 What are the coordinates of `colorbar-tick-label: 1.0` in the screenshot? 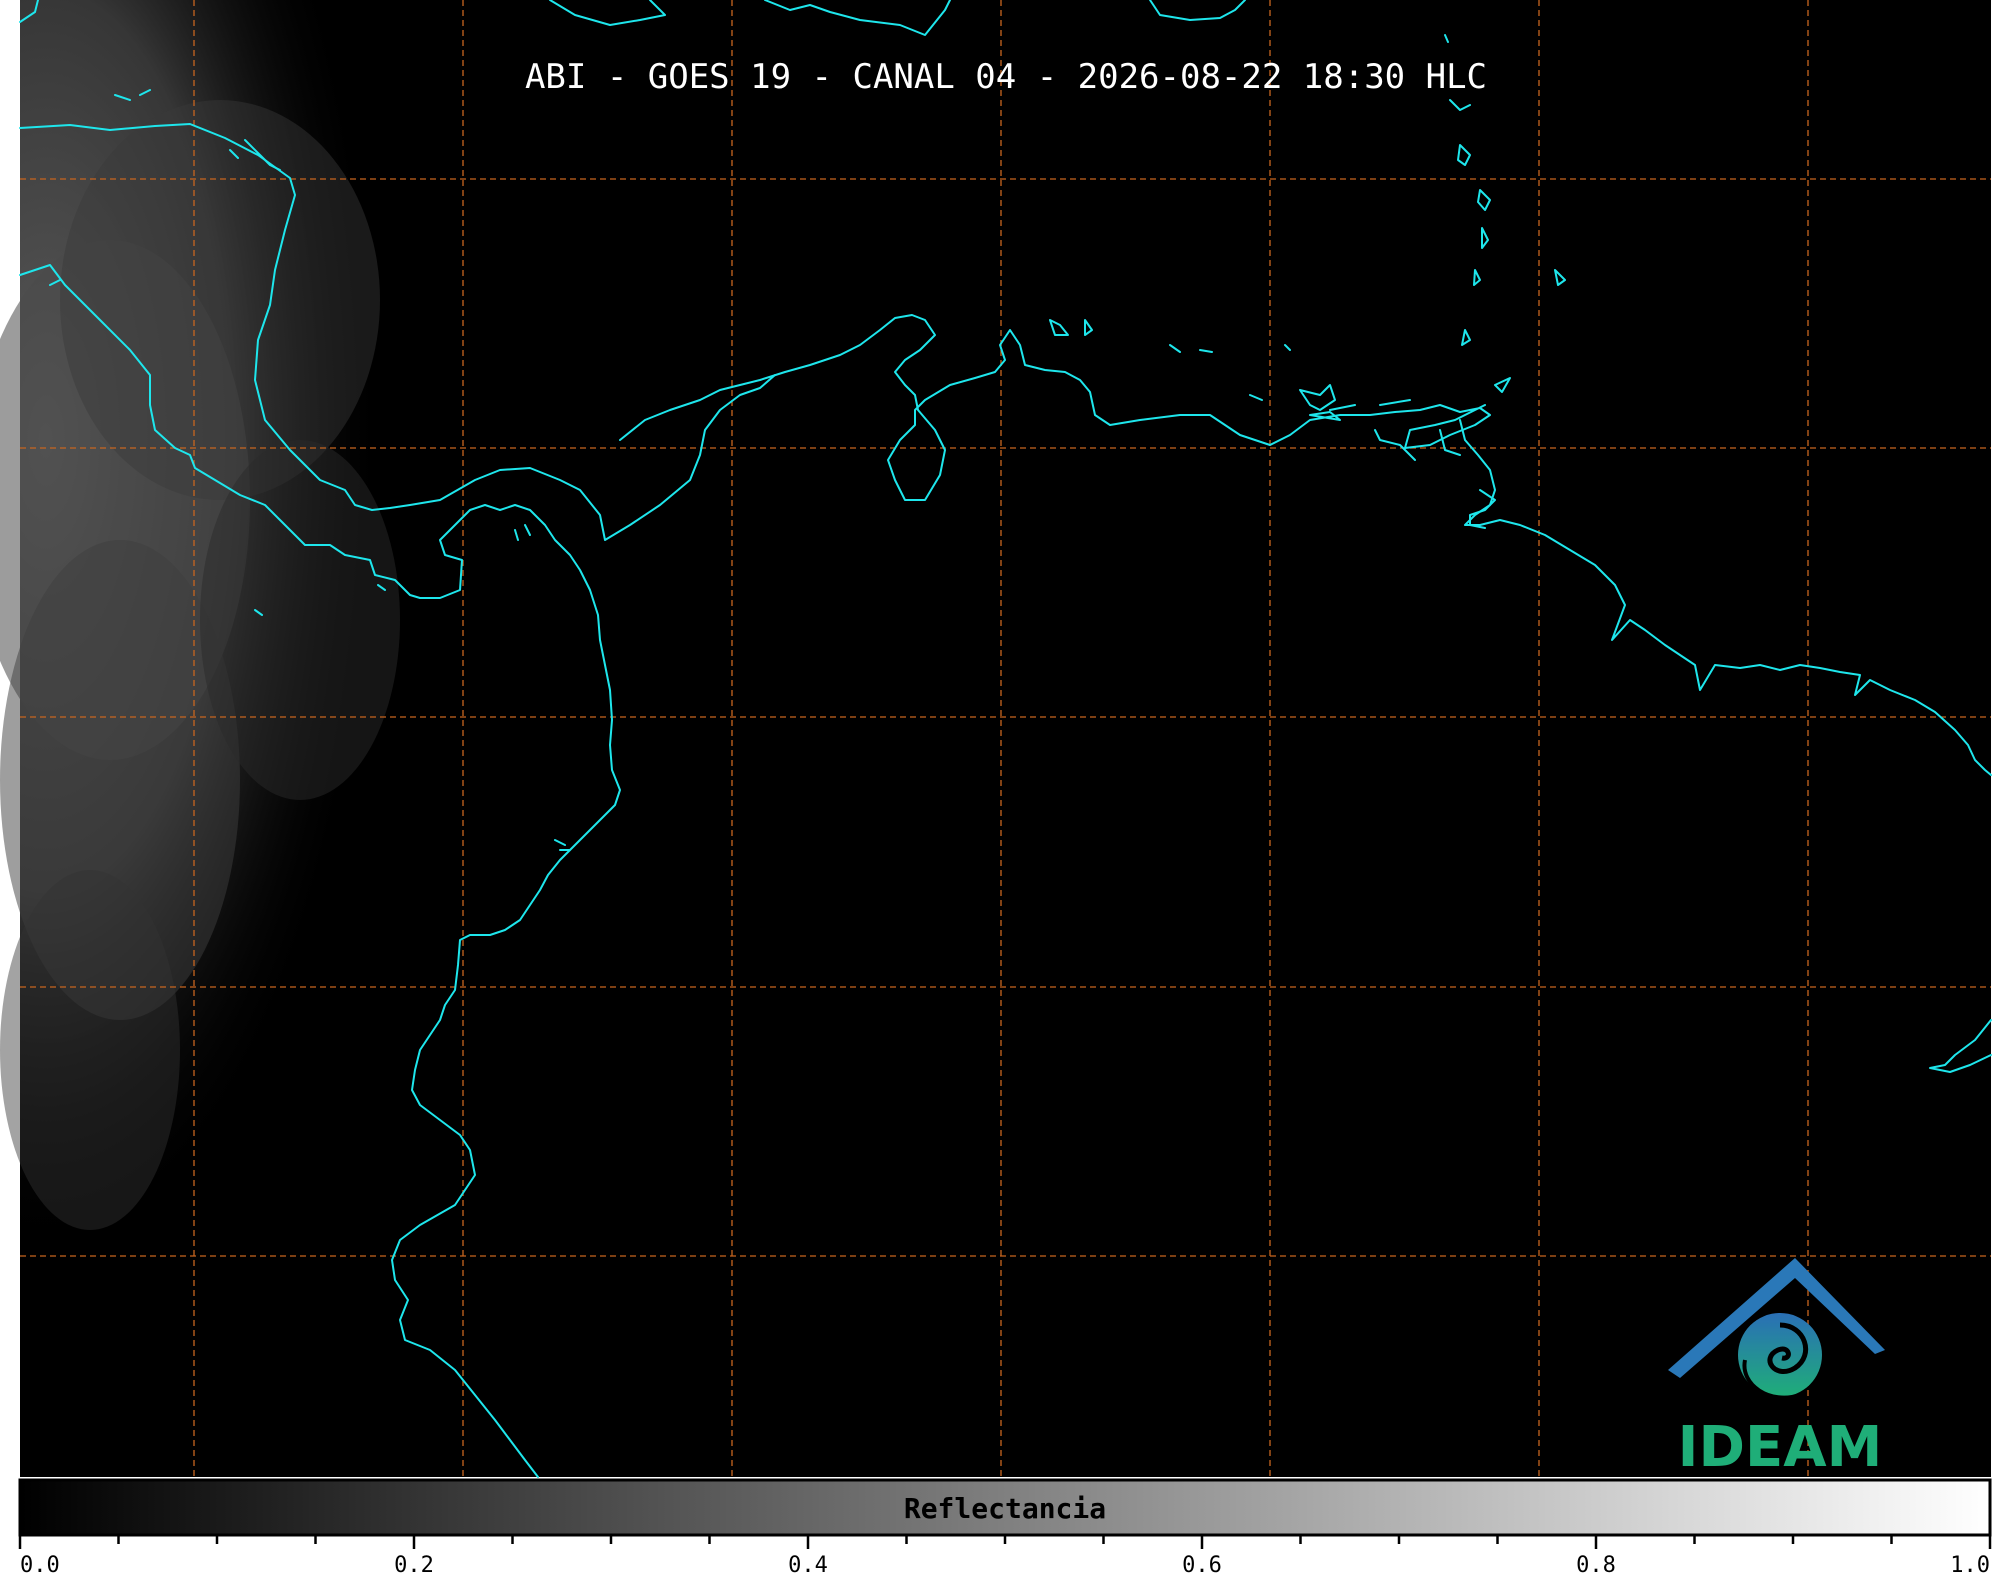 It's located at (1970, 1565).